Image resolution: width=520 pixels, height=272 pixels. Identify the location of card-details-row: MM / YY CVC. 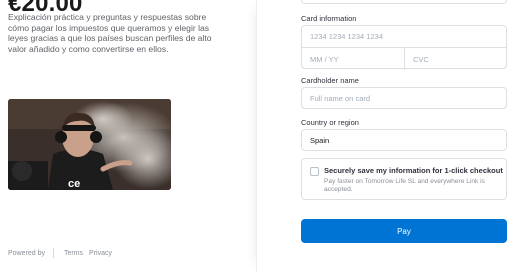
(404, 59).